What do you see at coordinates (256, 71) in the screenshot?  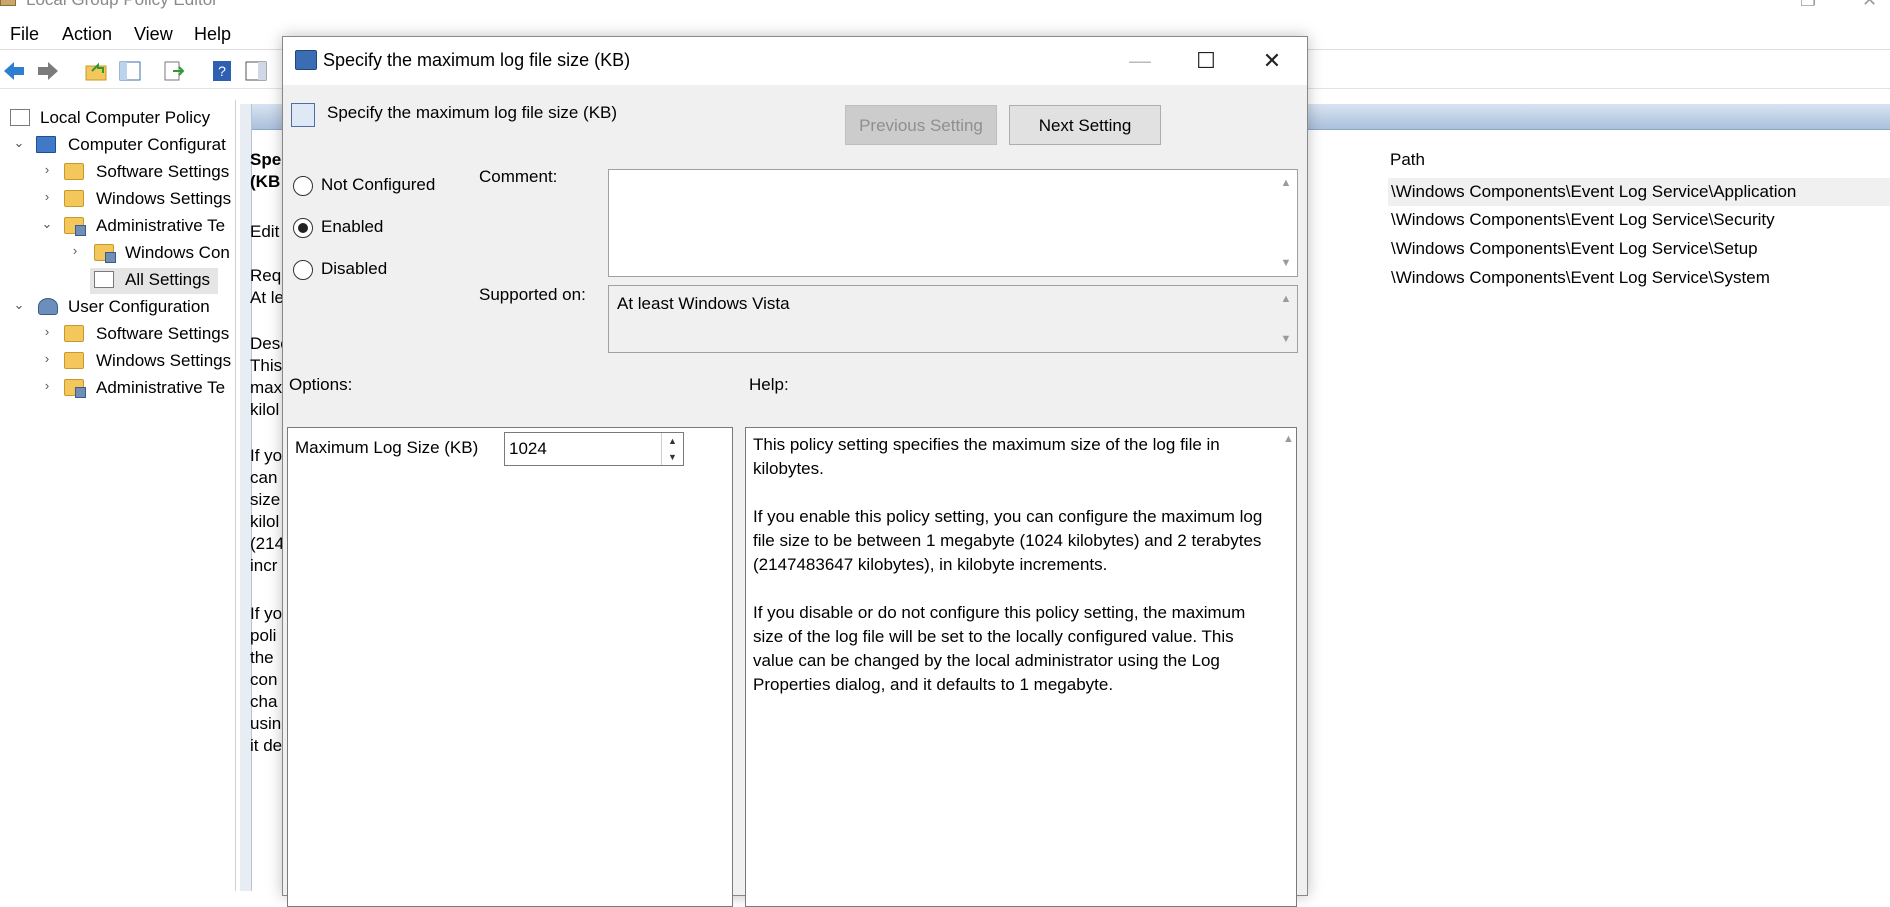 I see `properties-pane-icon` at bounding box center [256, 71].